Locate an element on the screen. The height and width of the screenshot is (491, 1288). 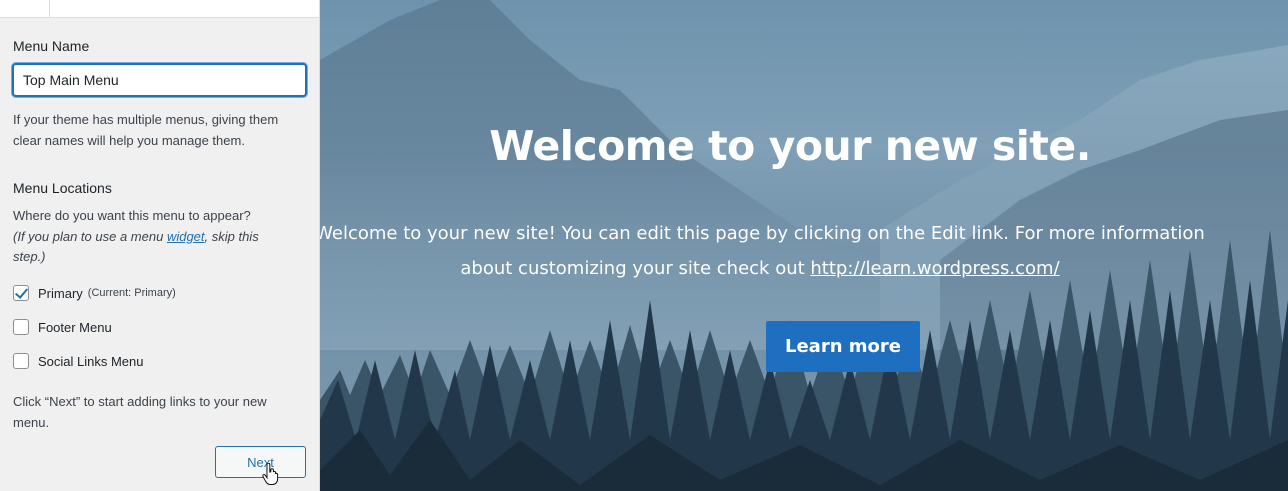
menu-locations-label: Menu Locations is located at coordinates (62, 188).